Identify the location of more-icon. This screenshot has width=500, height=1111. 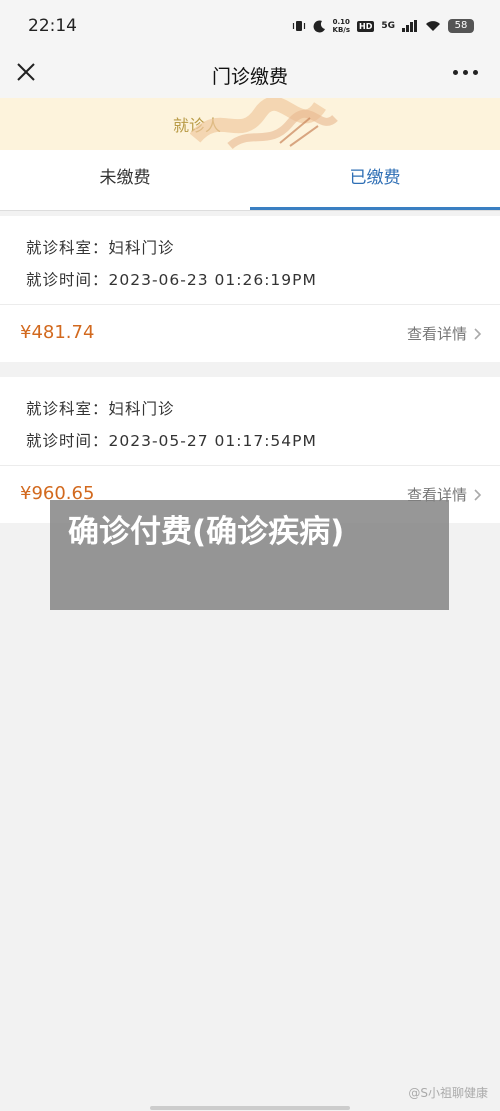
(465, 72).